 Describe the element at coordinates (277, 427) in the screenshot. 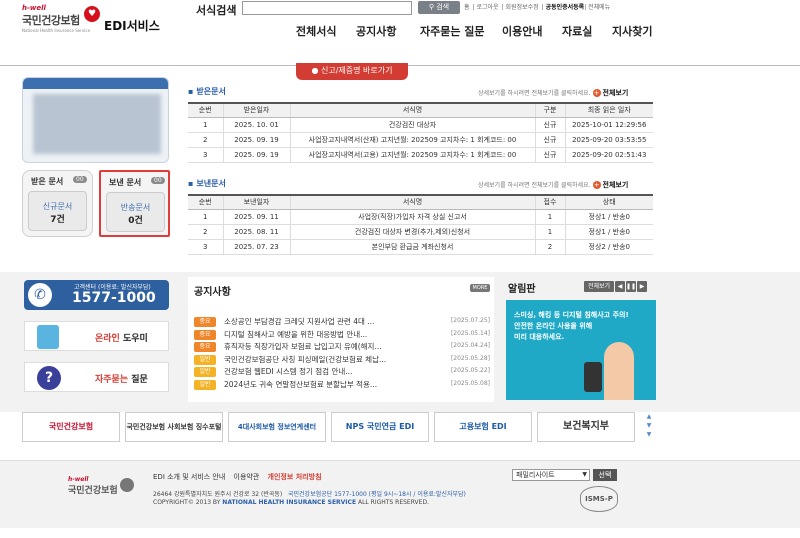

I see `partner-4insure: 4대사회보험 정보연계센터` at that location.